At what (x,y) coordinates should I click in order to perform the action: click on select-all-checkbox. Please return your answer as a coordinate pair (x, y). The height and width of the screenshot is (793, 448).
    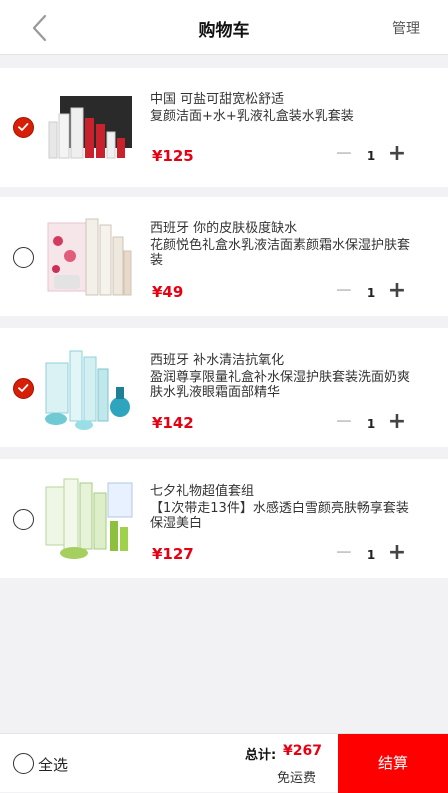
    Looking at the image, I should click on (23, 763).